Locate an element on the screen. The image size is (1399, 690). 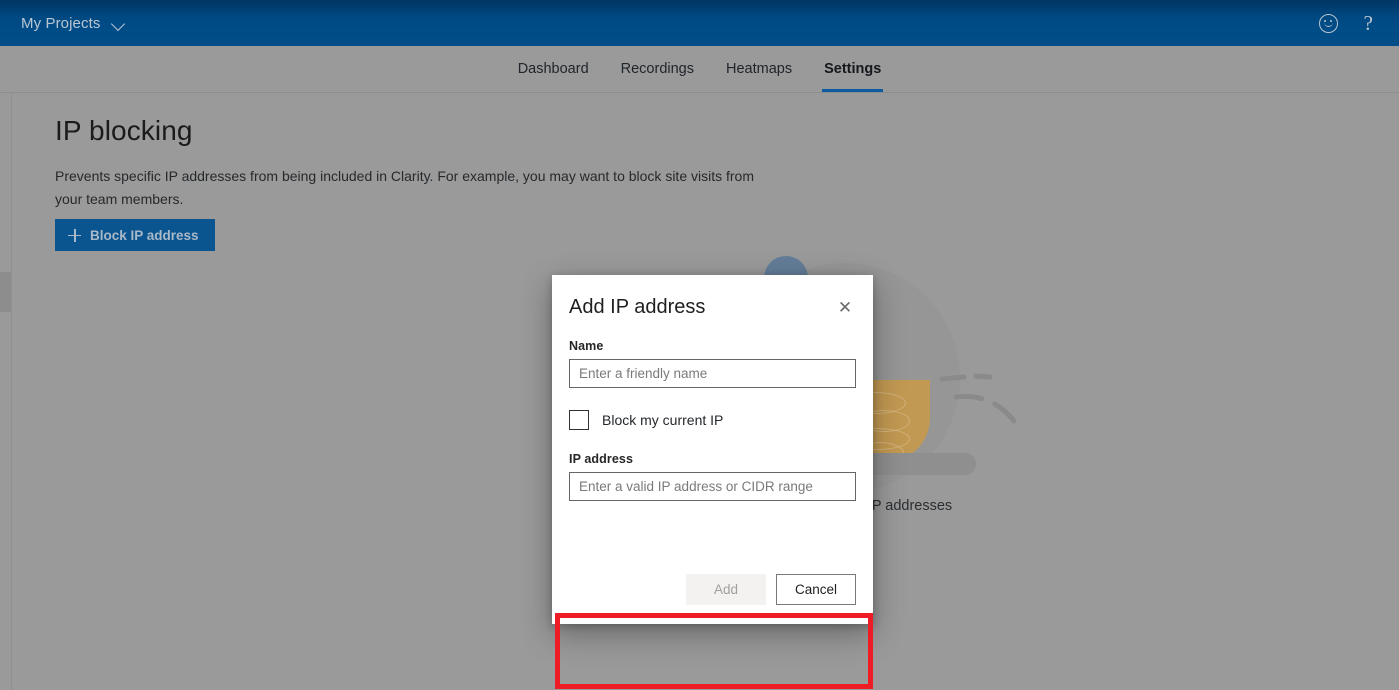
ip-address-input is located at coordinates (712, 486).